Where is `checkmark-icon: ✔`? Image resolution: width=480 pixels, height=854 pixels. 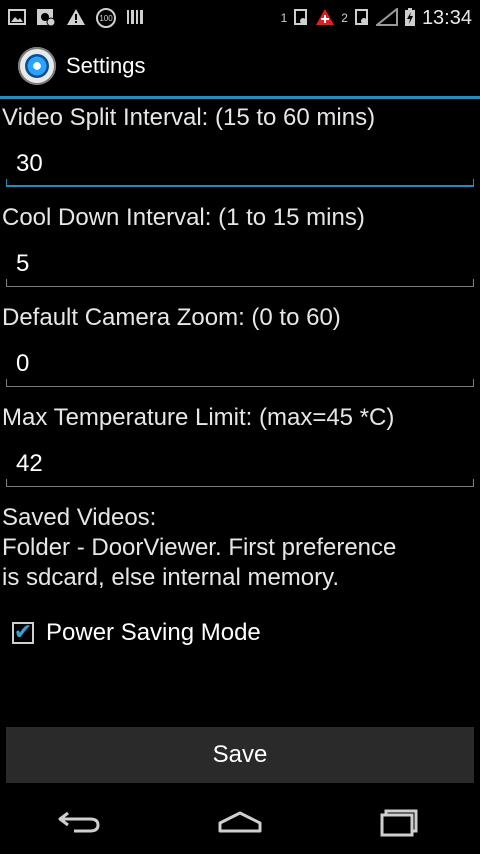 checkmark-icon: ✔ is located at coordinates (23, 631).